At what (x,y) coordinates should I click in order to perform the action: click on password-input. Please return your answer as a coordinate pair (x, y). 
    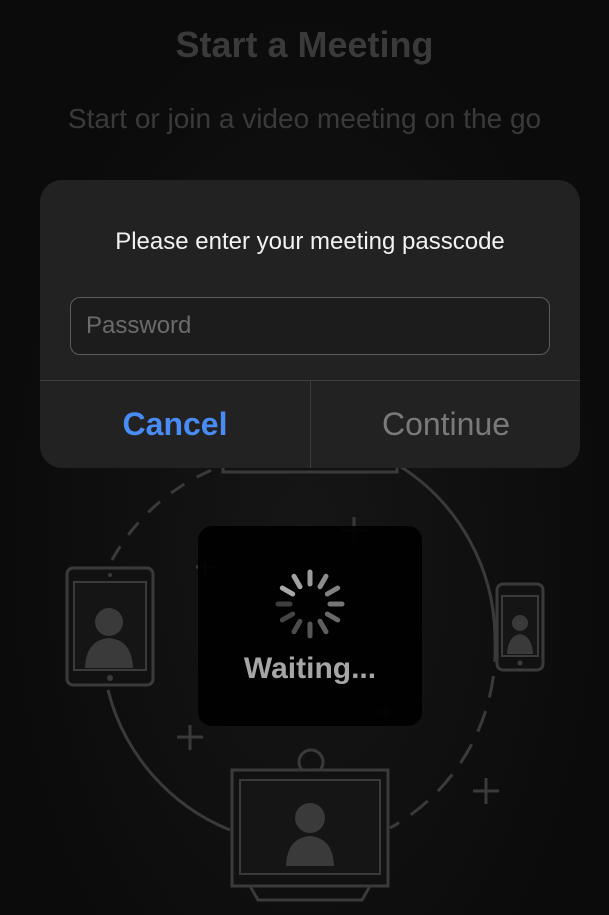
    Looking at the image, I should click on (310, 326).